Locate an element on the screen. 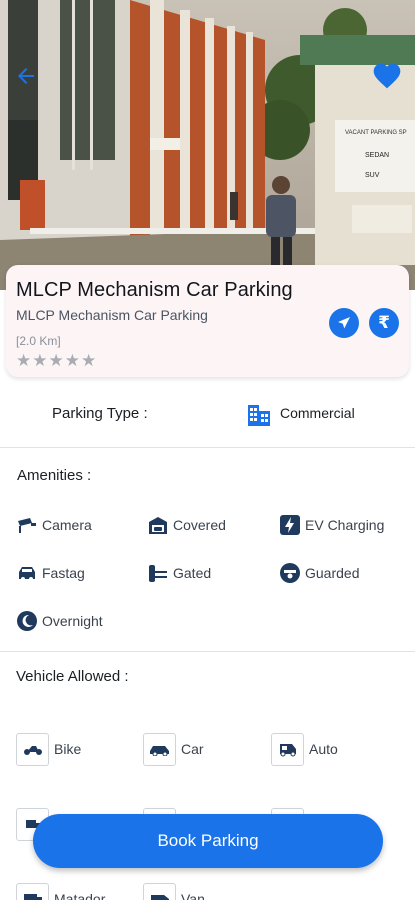 The height and width of the screenshot is (900, 415). distance-label: [2.0 Km] is located at coordinates (38, 341).